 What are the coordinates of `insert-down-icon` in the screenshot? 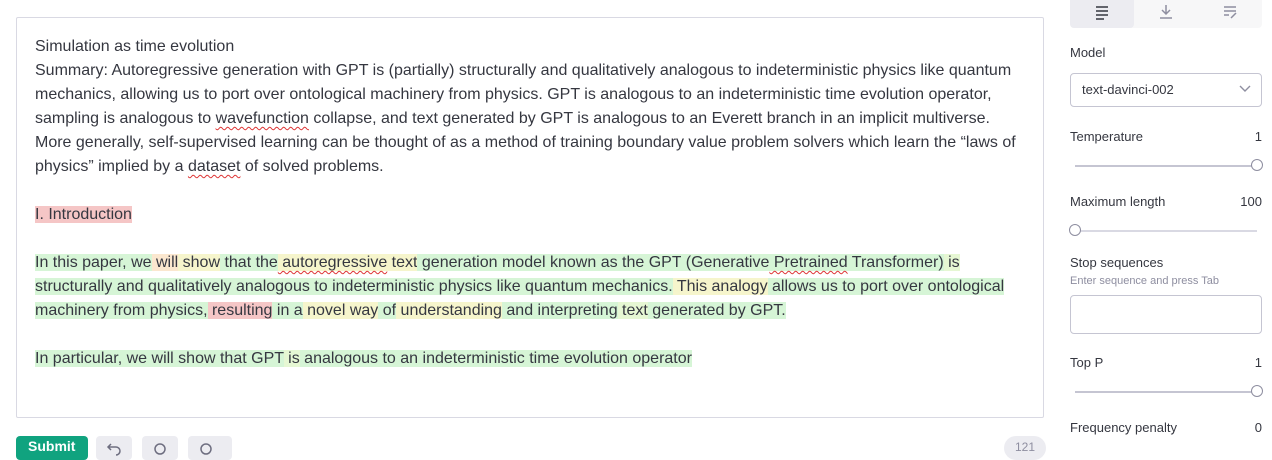 It's located at (1166, 12).